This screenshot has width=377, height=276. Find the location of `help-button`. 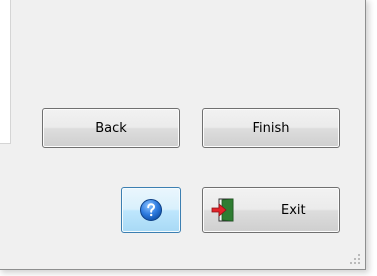

help-button is located at coordinates (151, 210).